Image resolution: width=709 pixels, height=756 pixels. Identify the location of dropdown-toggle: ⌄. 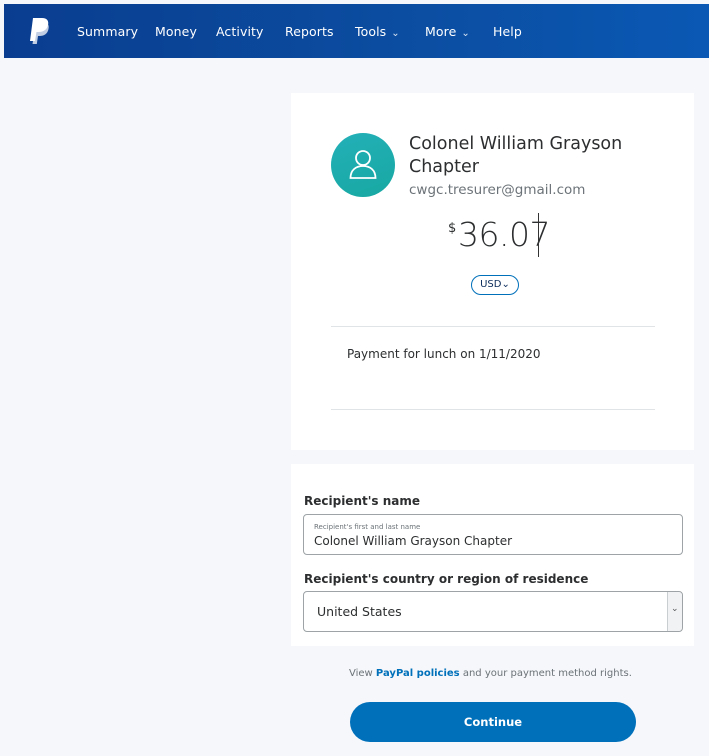
(674, 611).